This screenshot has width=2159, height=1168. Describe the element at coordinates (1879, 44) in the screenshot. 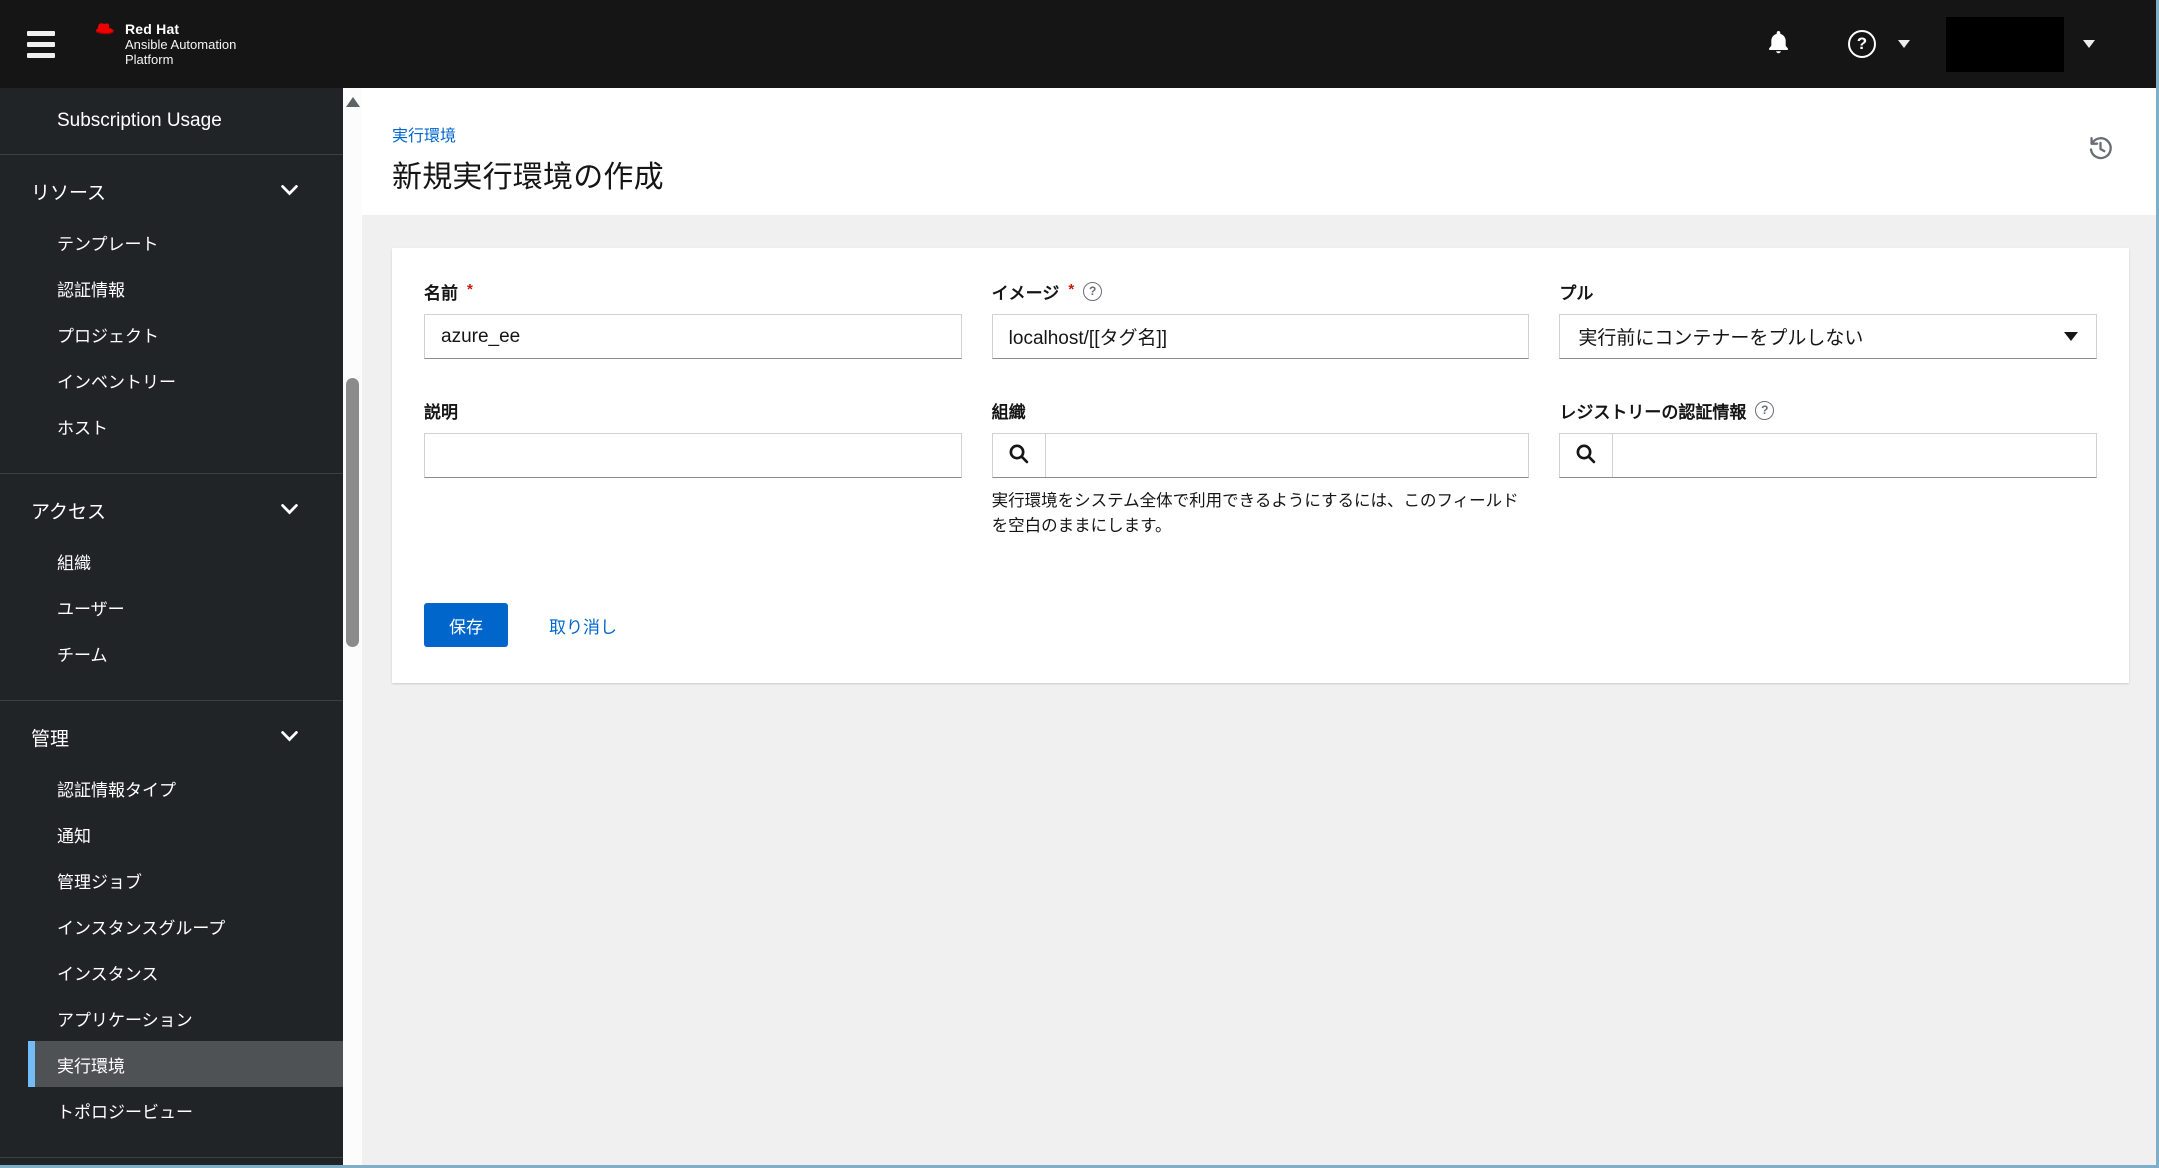

I see `help-menu` at that location.